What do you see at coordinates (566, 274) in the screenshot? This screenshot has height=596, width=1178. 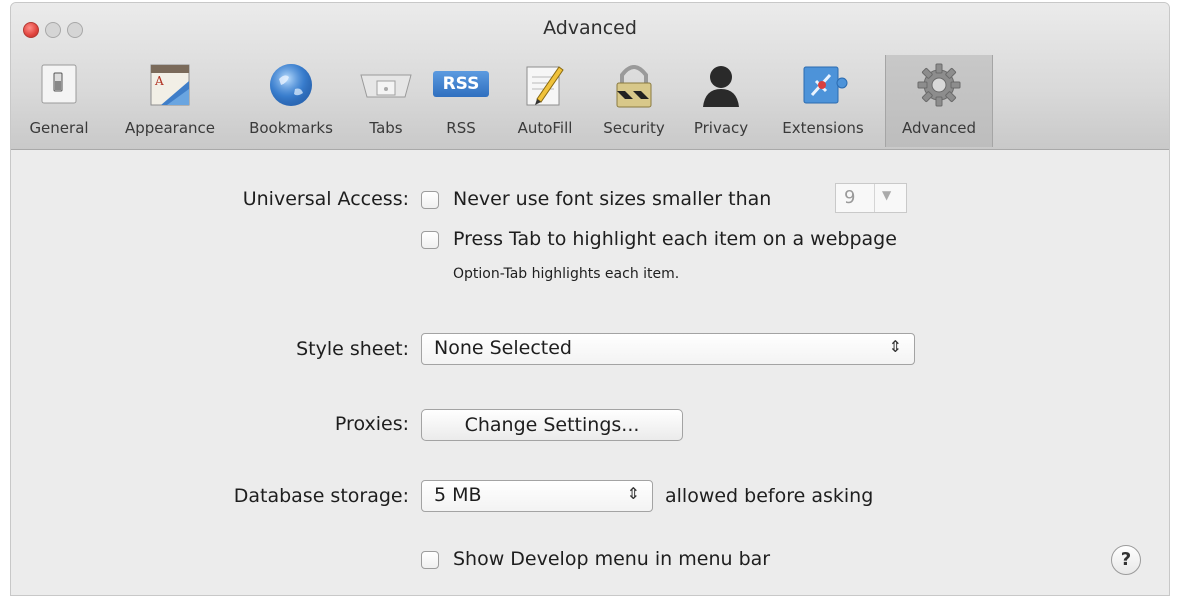 I see `option-tab-hint: Option-Tab highlights each item.` at bounding box center [566, 274].